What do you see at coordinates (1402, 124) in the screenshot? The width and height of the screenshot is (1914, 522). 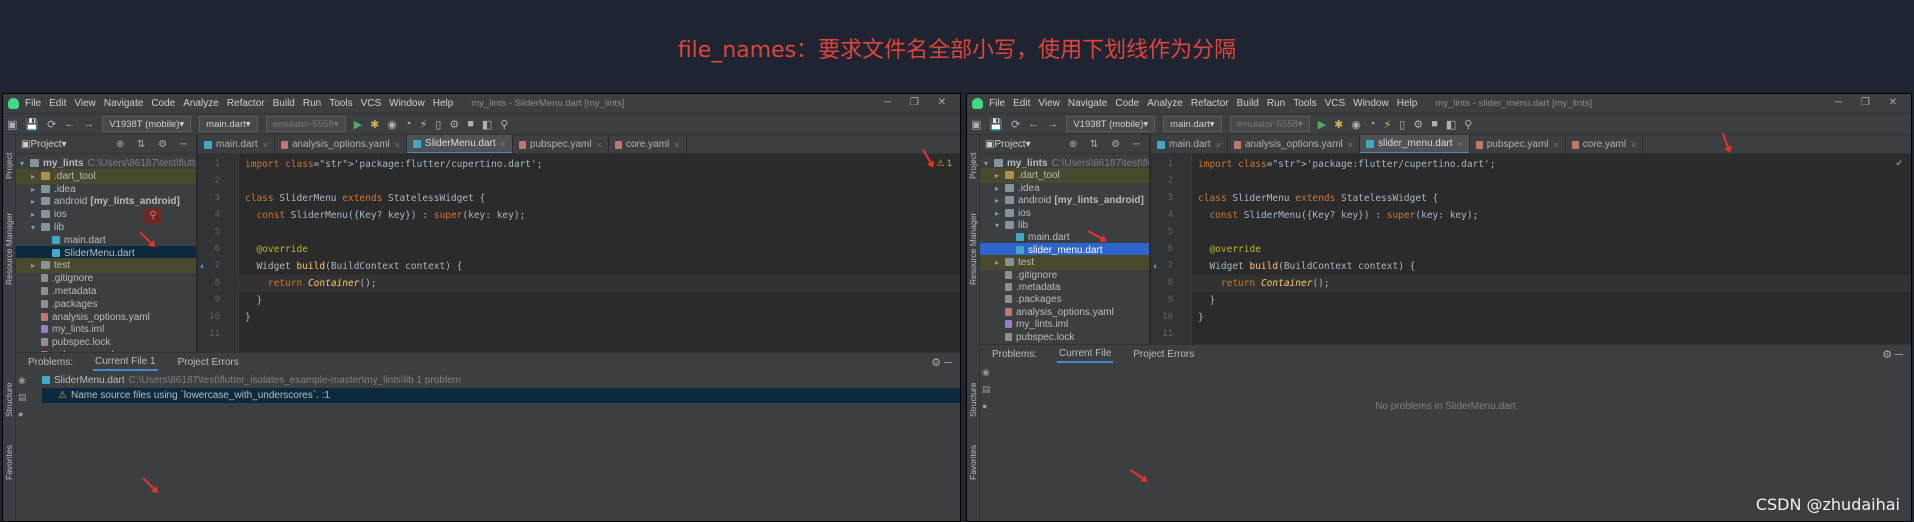 I see `device-manager-icon: ▯` at bounding box center [1402, 124].